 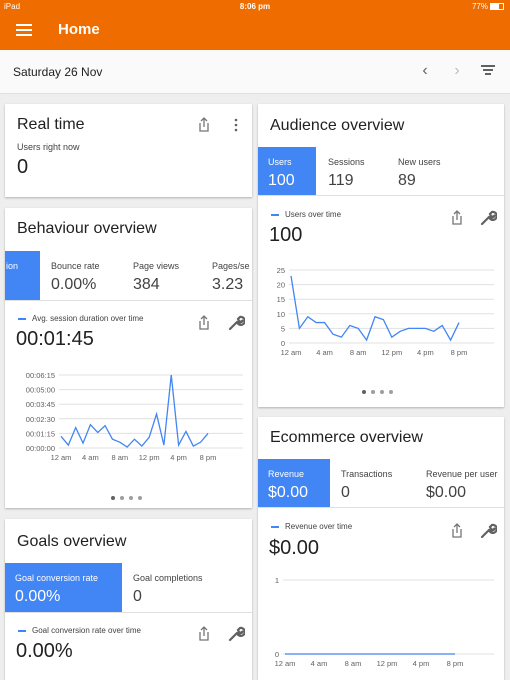 What do you see at coordinates (137, 596) in the screenshot?
I see `tab-value: 0` at bounding box center [137, 596].